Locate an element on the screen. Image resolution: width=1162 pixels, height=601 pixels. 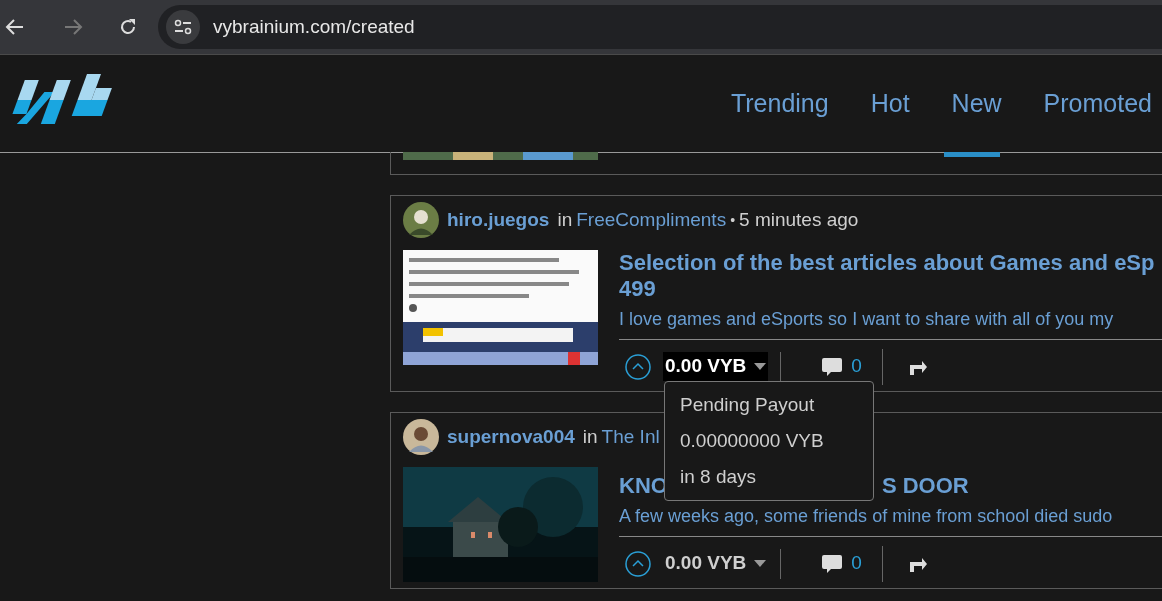
reload-icon is located at coordinates (128, 27).